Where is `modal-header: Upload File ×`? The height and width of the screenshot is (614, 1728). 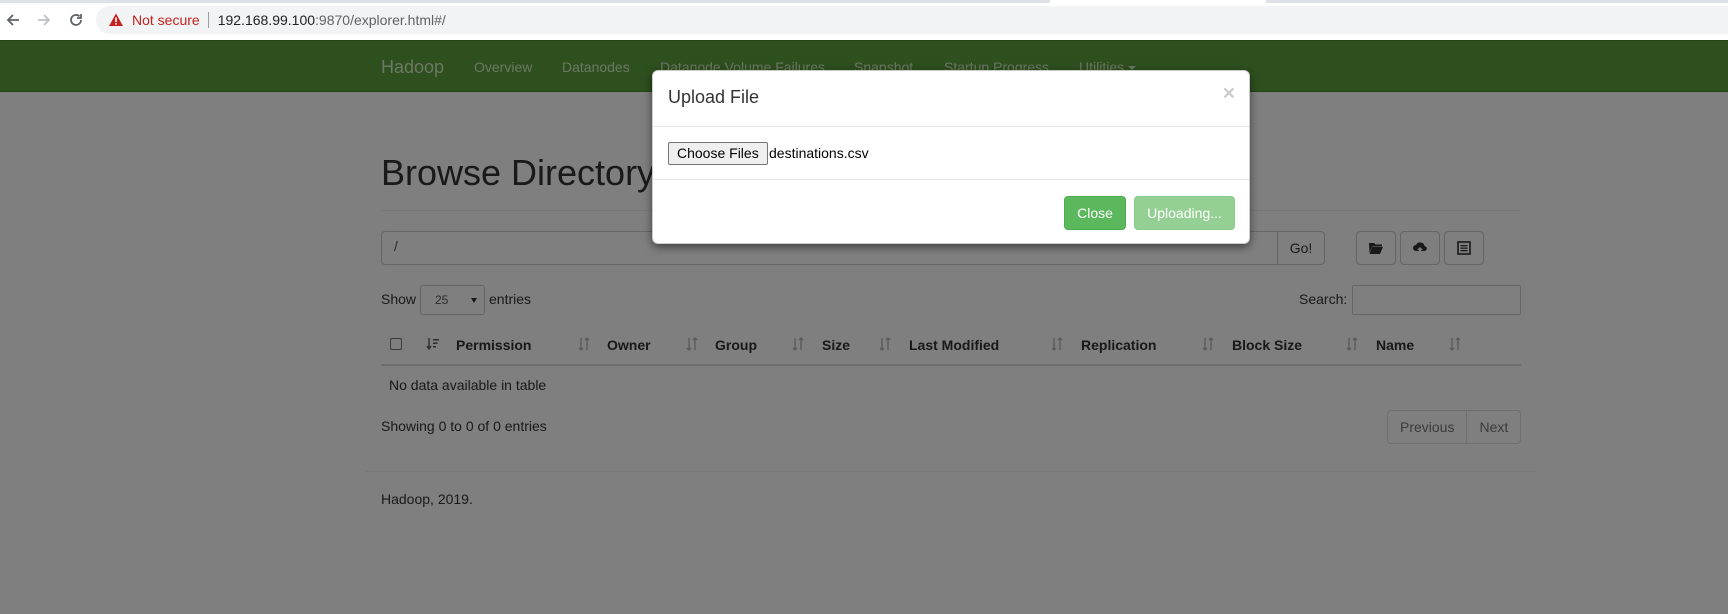 modal-header: Upload File × is located at coordinates (951, 99).